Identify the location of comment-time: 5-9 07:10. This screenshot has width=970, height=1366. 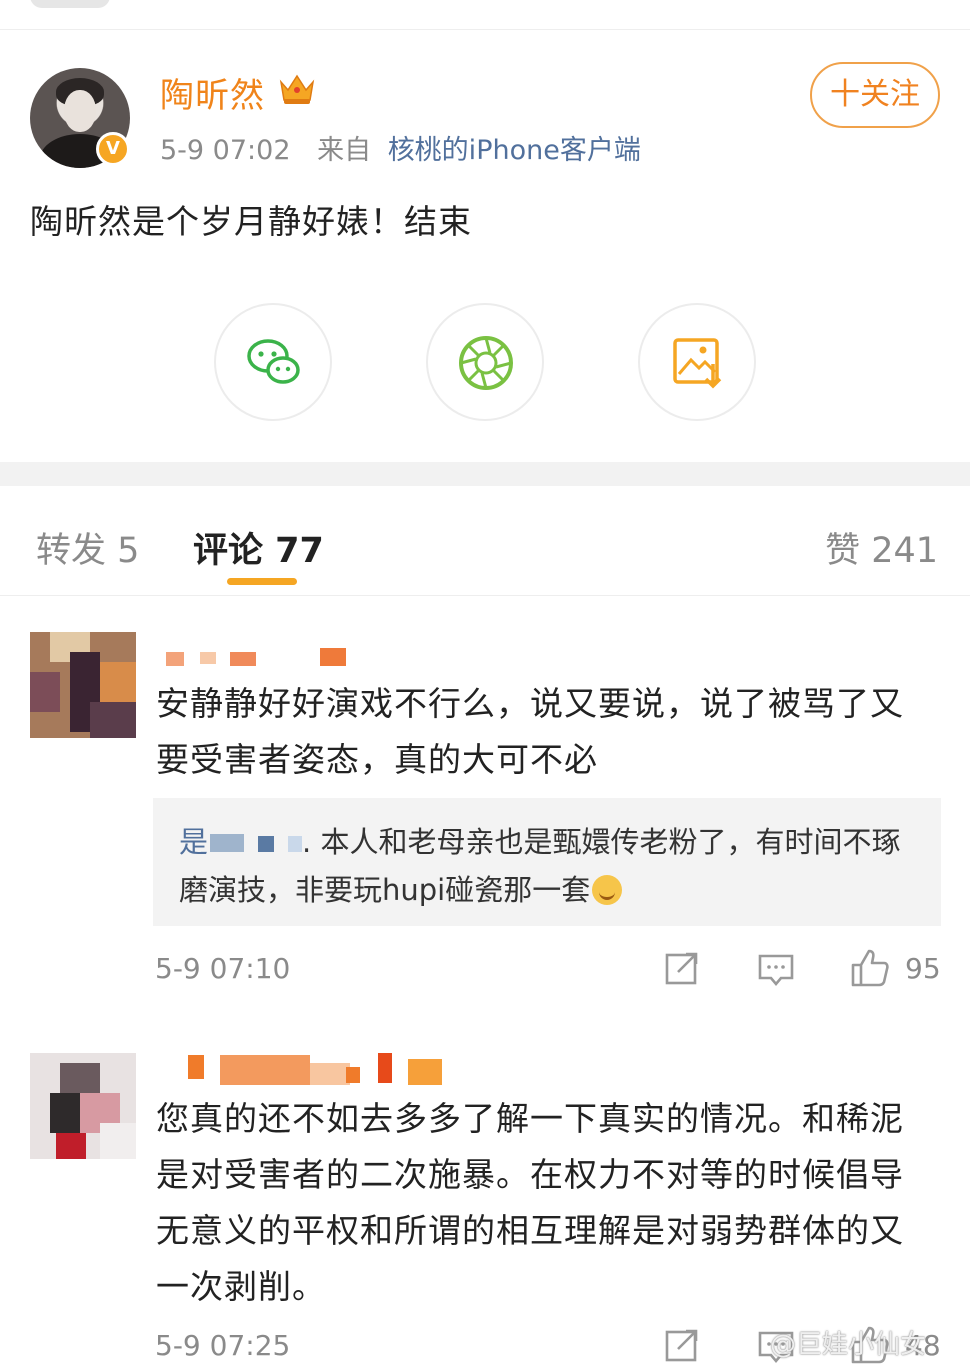
(223, 968).